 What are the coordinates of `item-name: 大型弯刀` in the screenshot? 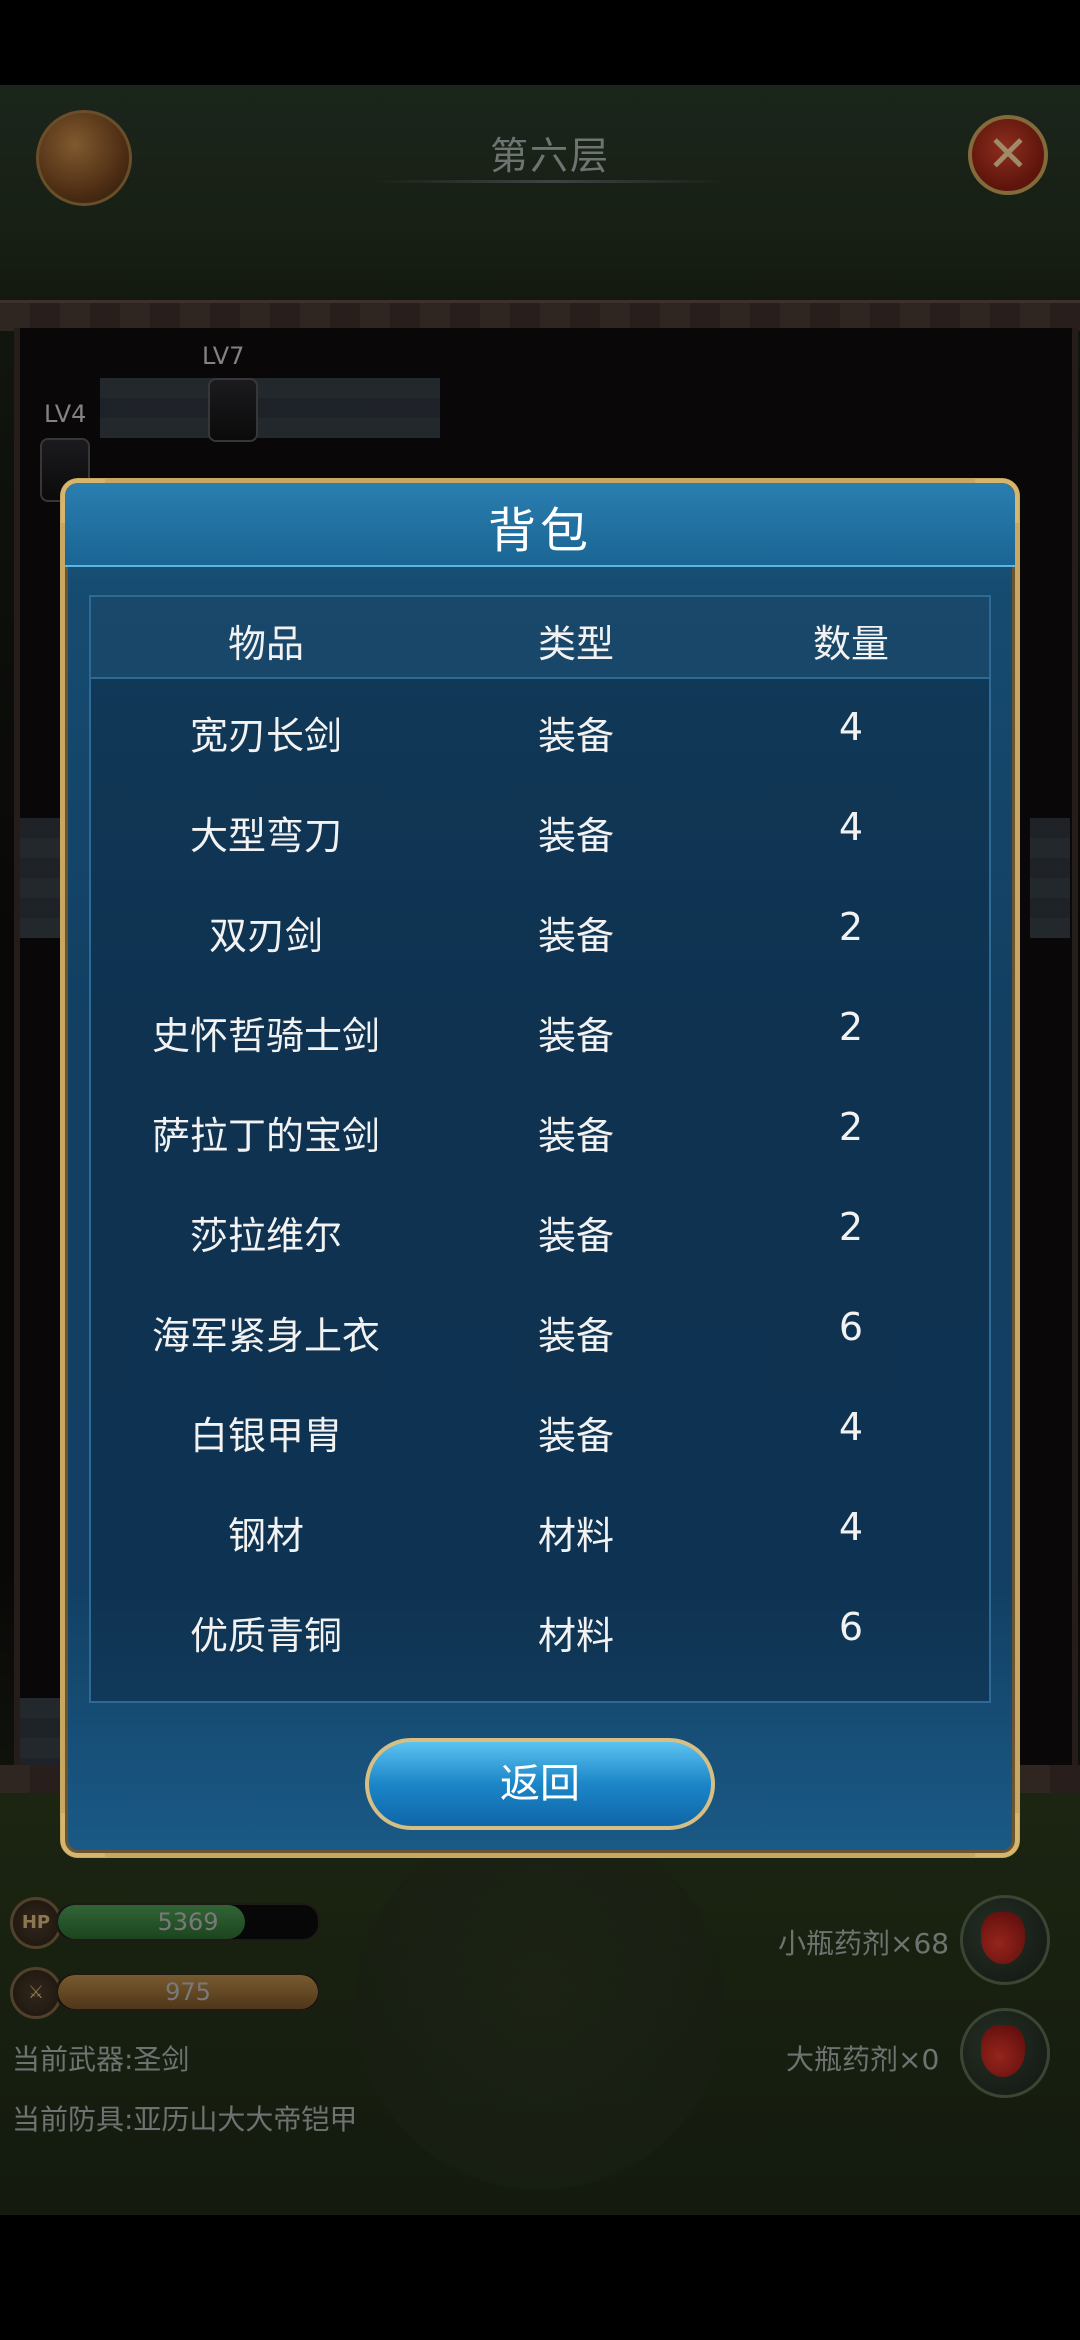 It's located at (265, 836).